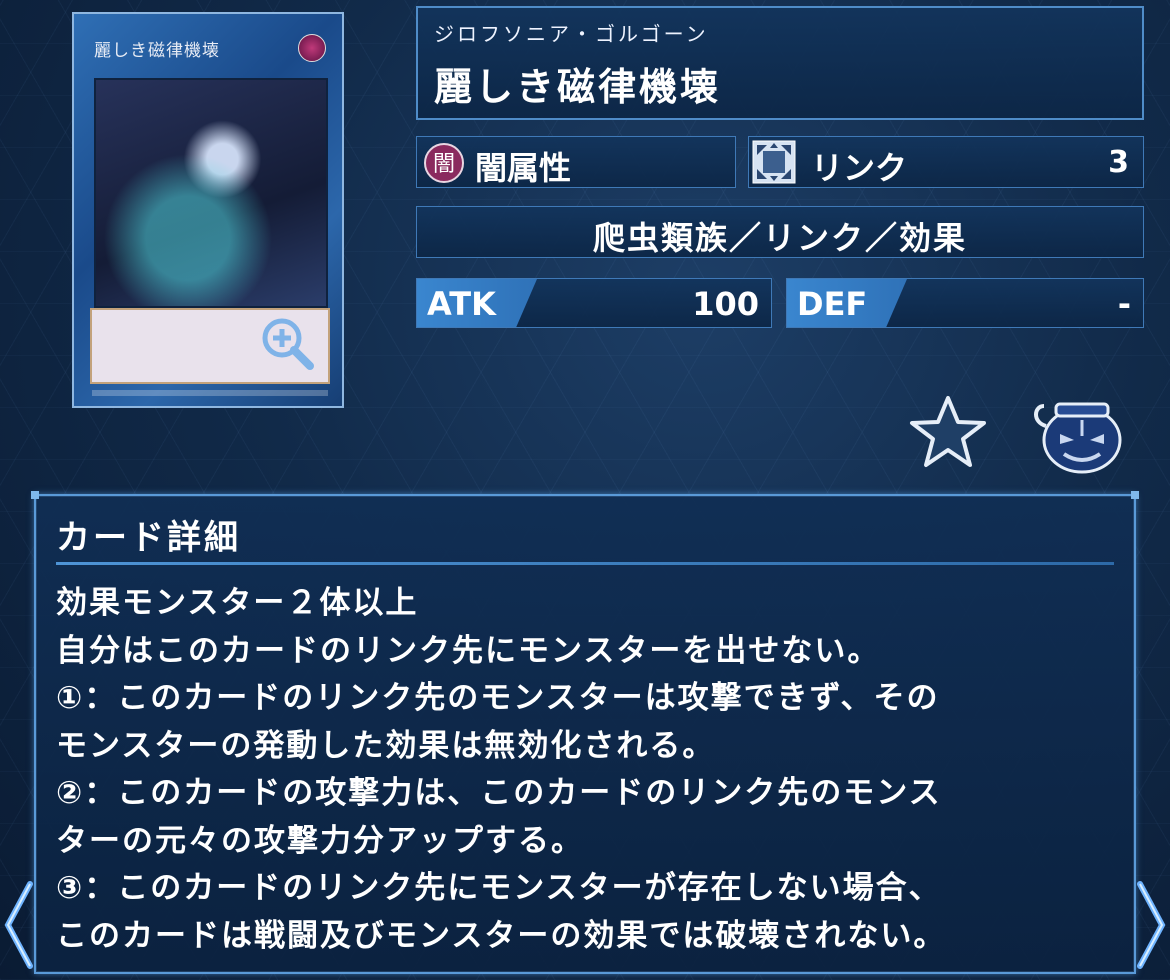 This screenshot has height=980, width=1170. I want to click on type-panel: 爬虫類族／リンク／効果, so click(780, 232).